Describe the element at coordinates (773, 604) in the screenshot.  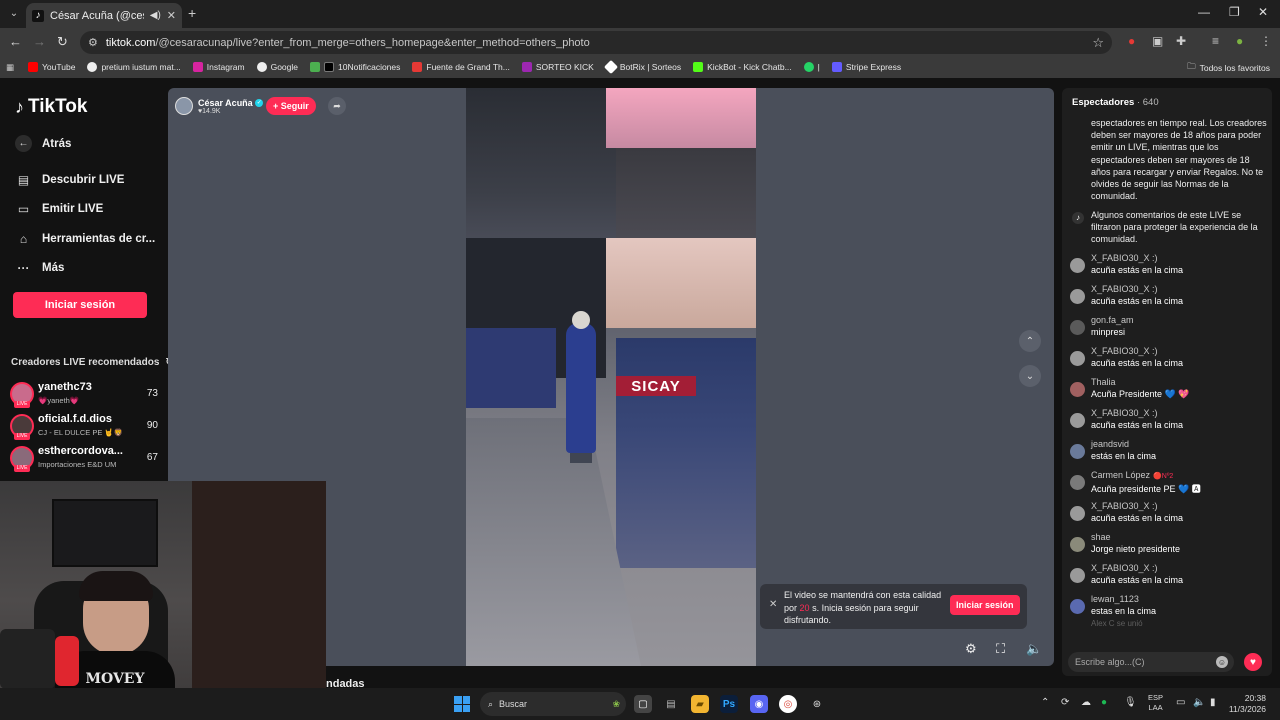
I see `close-toast-icon: ✕` at that location.